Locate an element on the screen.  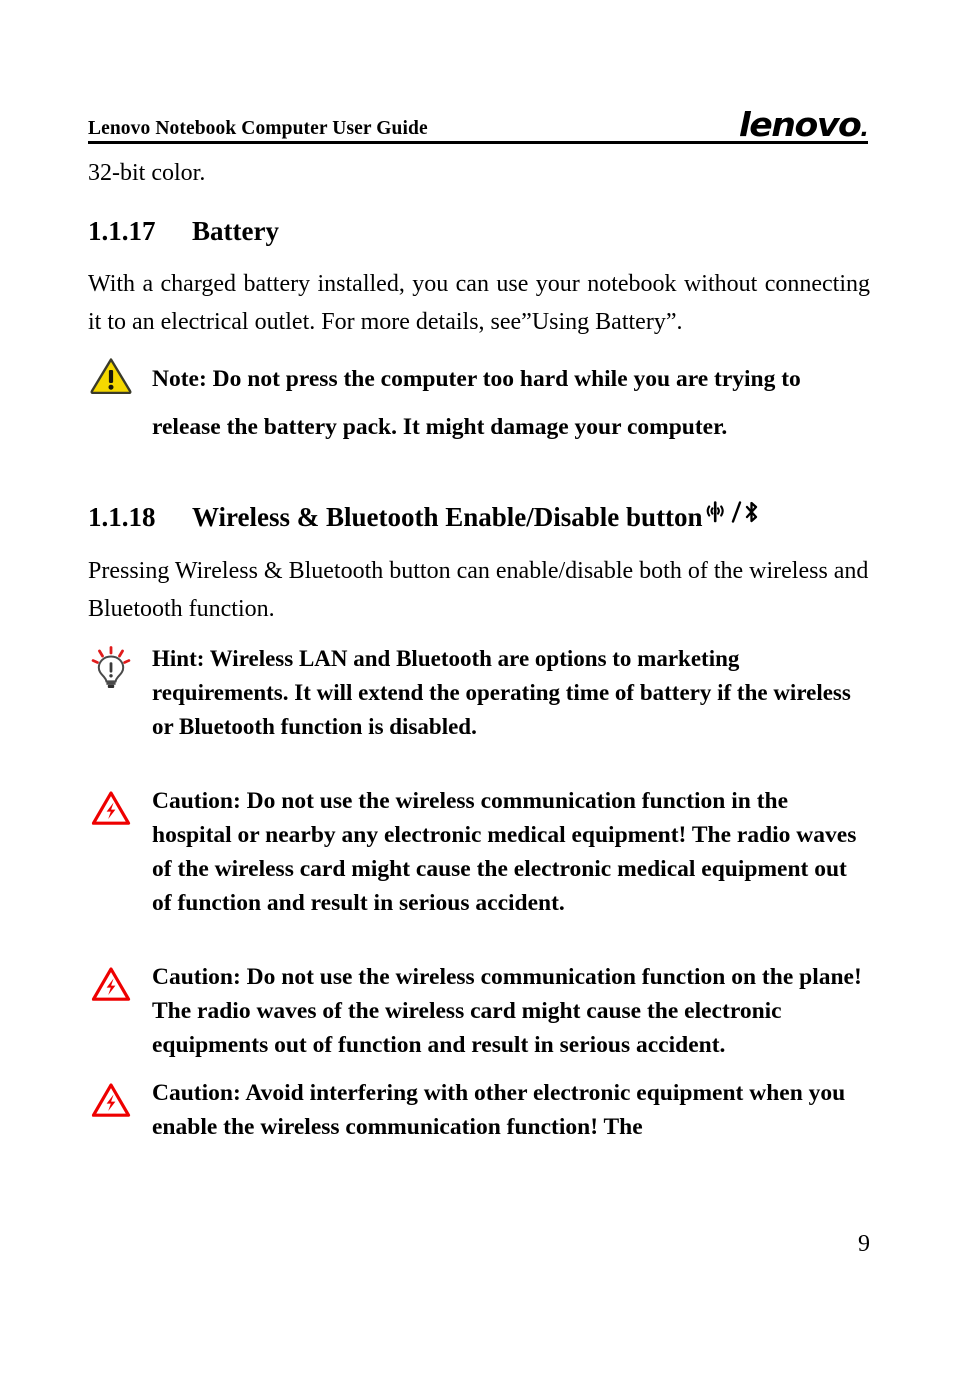
slash-separator-icon is located at coordinates (736, 512).